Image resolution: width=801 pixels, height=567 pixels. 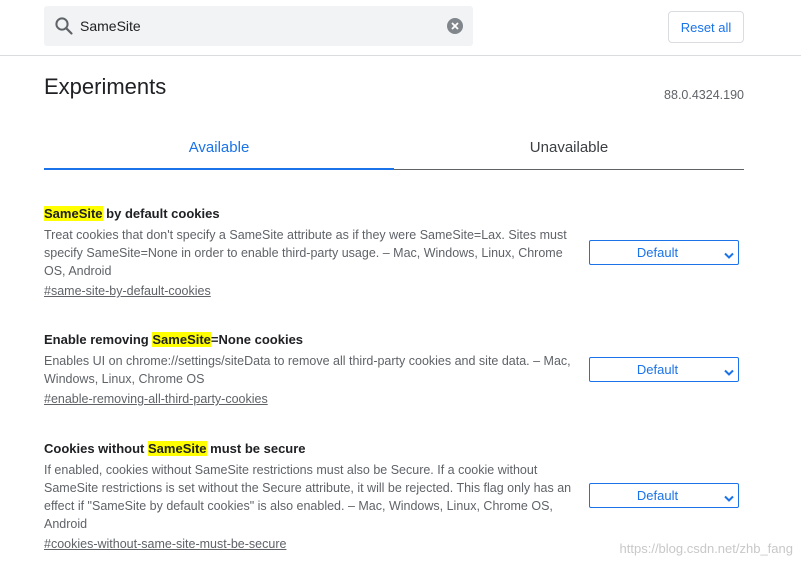 What do you see at coordinates (219, 169) in the screenshot?
I see `active-tab-indicator` at bounding box center [219, 169].